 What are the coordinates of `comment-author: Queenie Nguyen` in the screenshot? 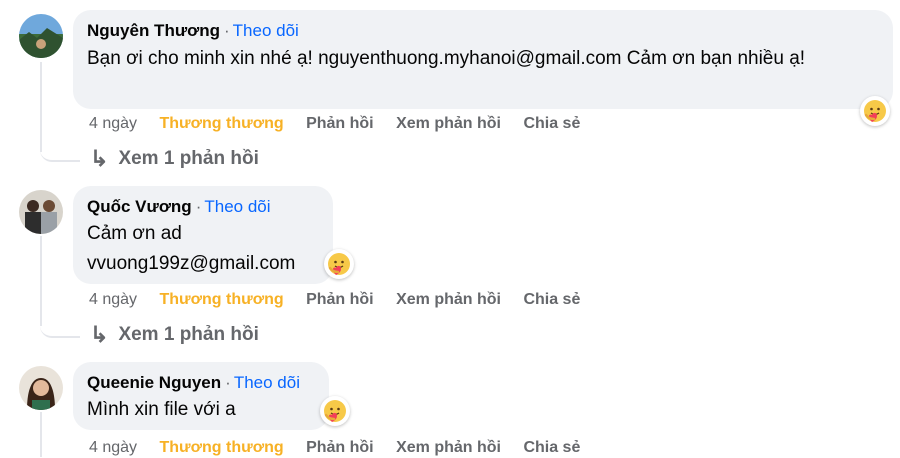 It's located at (154, 382).